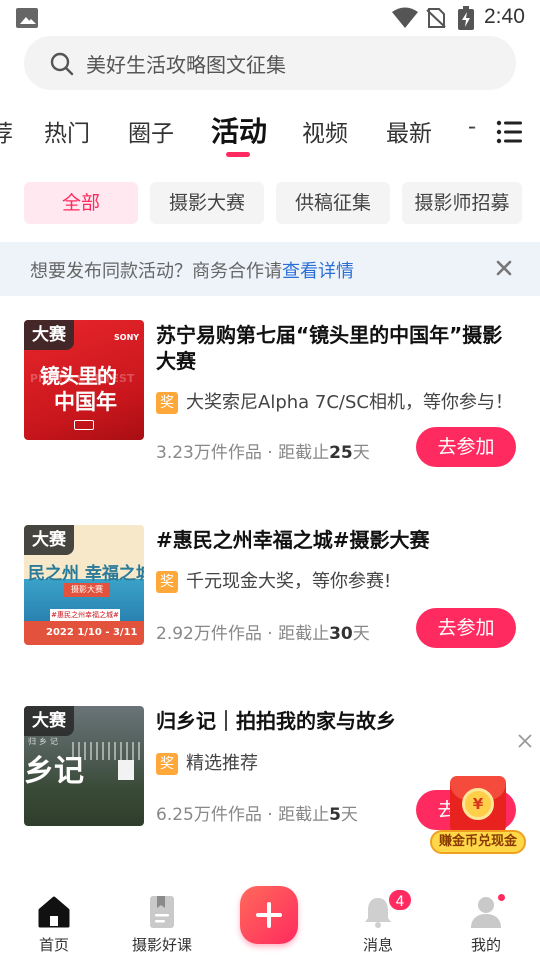  Describe the element at coordinates (84, 425) in the screenshot. I see `brand-logo-icon` at that location.